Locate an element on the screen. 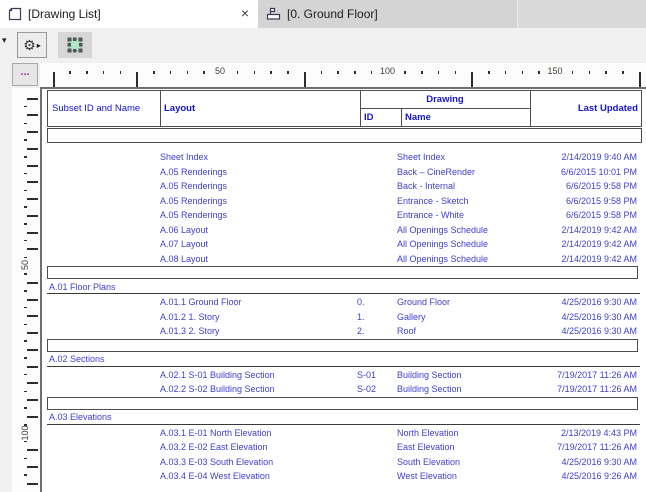  cell-layout: A.03.1 E-01 North Elevation is located at coordinates (216, 432).